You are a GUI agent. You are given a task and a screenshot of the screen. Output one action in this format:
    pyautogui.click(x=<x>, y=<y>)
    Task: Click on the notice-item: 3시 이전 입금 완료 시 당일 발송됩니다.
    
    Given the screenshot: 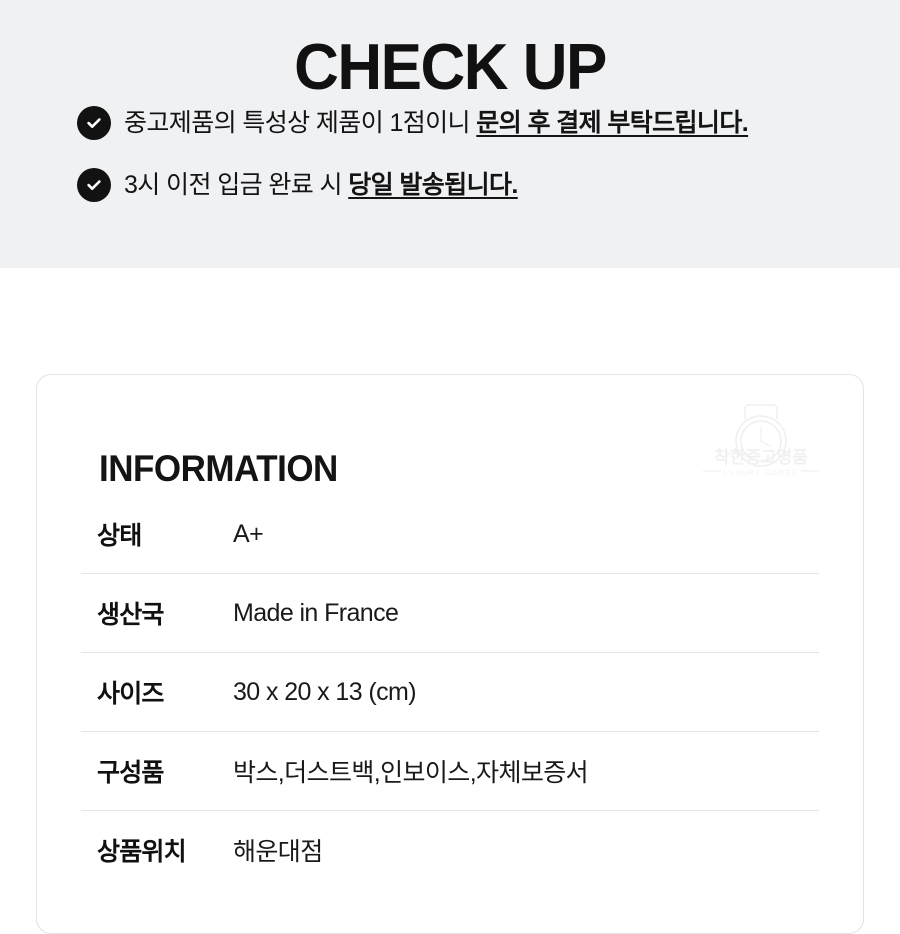 What is the action you would take?
    pyautogui.click(x=472, y=185)
    